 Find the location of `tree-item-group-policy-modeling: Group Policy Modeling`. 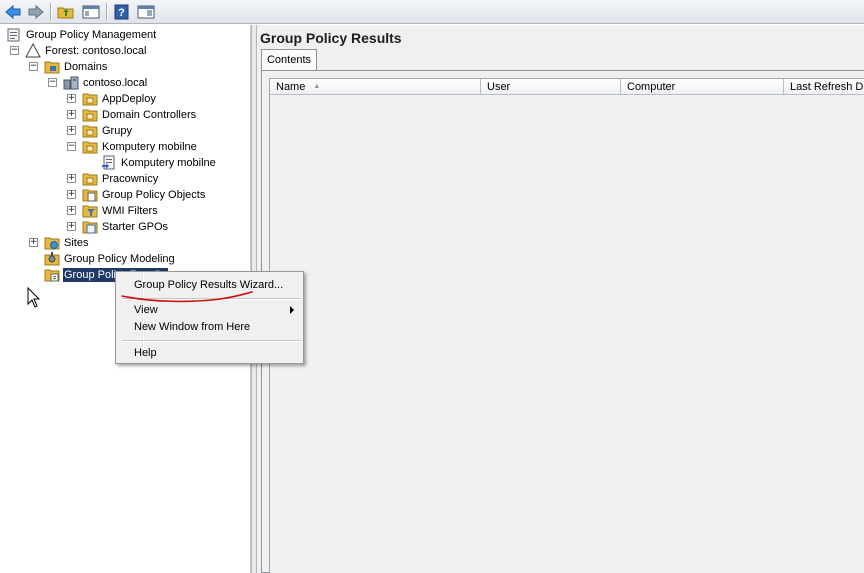

tree-item-group-policy-modeling: Group Policy Modeling is located at coordinates (110, 259).